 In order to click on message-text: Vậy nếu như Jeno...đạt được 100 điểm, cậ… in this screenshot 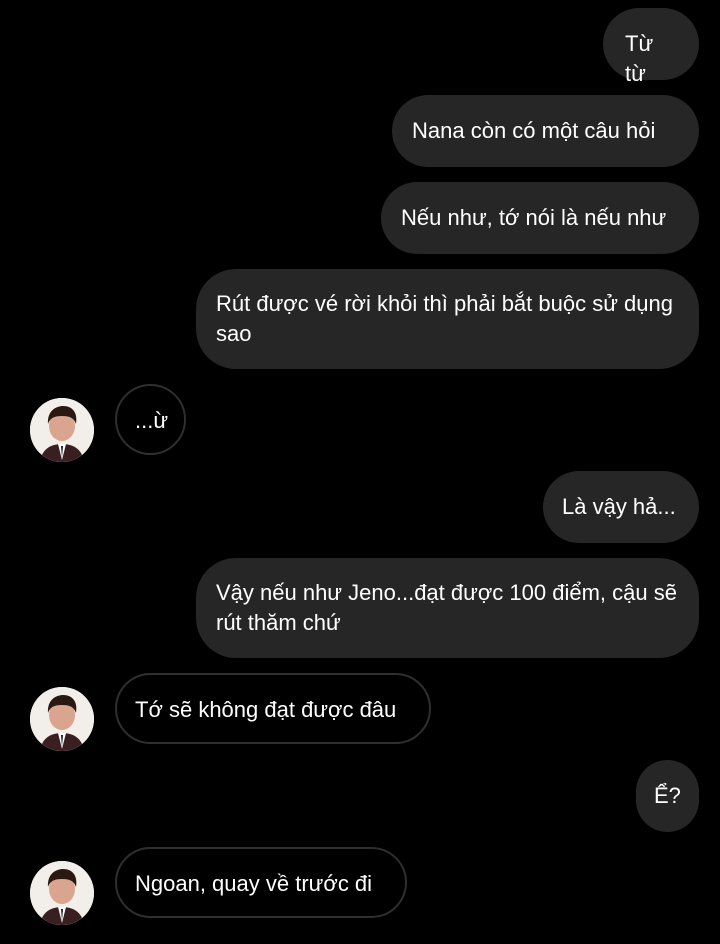, I will do `click(446, 607)`.